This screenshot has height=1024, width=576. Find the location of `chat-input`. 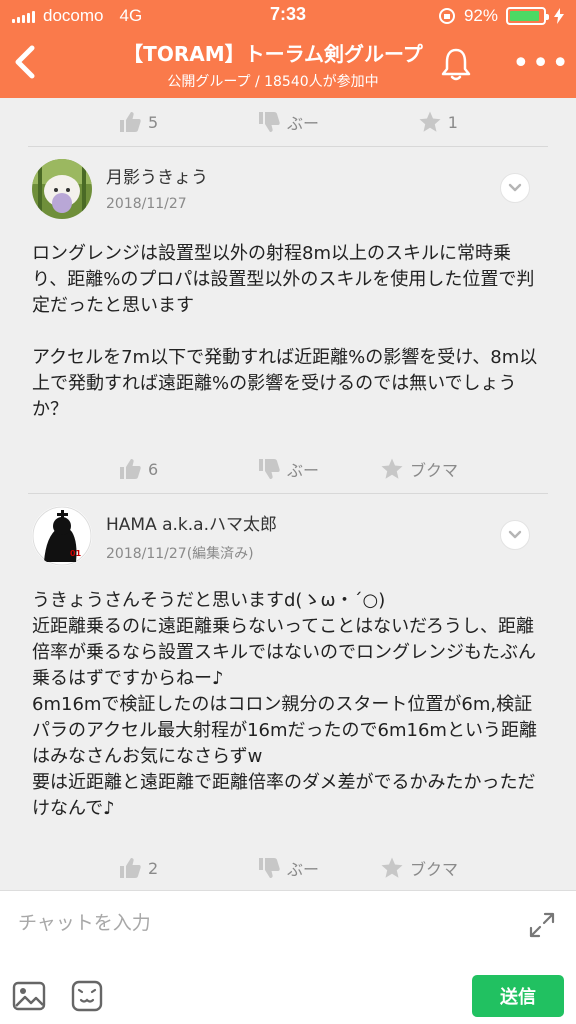

chat-input is located at coordinates (258, 923).